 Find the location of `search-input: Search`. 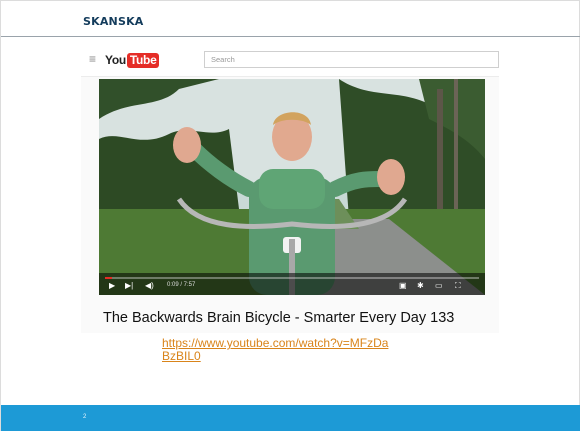

search-input: Search is located at coordinates (351, 59).